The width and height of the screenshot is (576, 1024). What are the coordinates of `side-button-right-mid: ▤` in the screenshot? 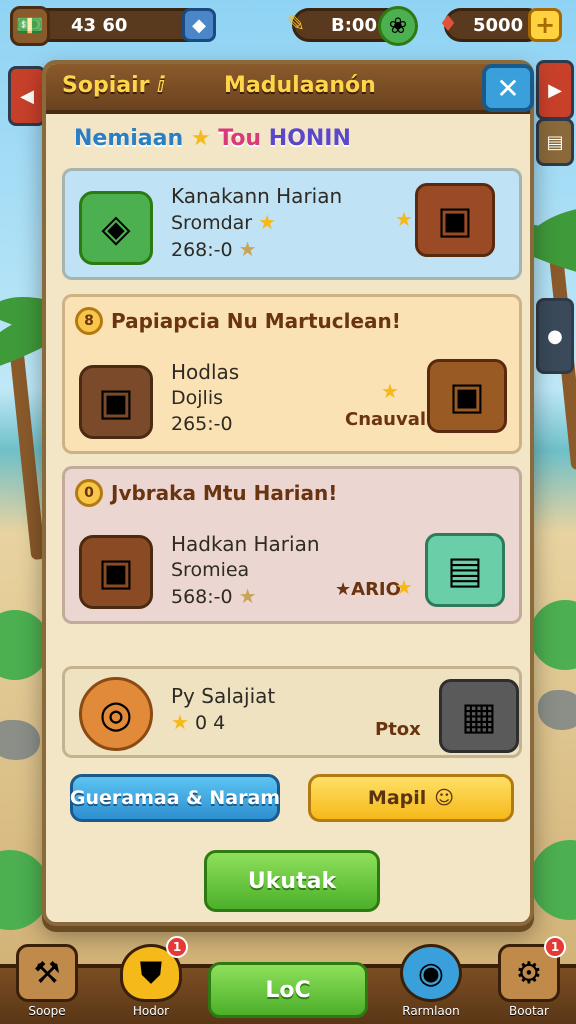 It's located at (555, 142).